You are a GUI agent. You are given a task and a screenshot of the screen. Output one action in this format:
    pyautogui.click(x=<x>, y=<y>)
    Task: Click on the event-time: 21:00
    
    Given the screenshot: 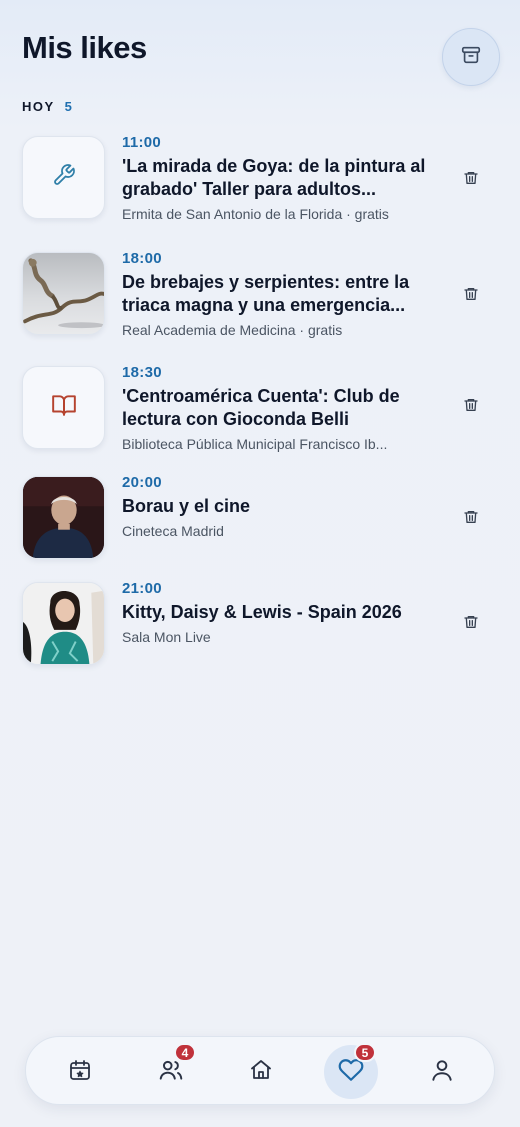 What is the action you would take?
    pyautogui.click(x=142, y=588)
    